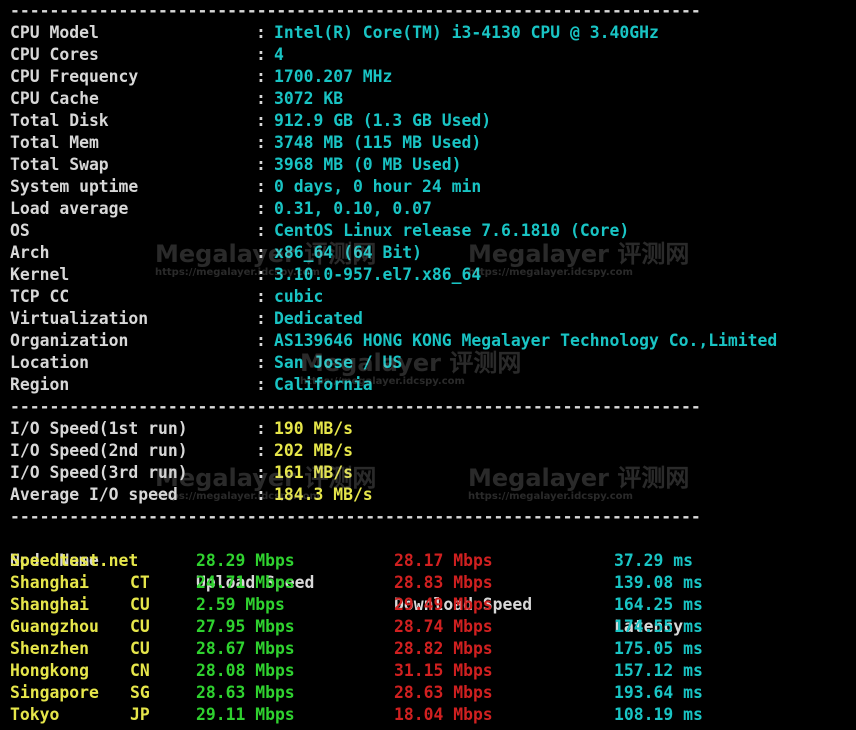  Describe the element at coordinates (452, 230) in the screenshot. I see `info-value: CentOS Linux release 7.6.1810 (Core)` at that location.